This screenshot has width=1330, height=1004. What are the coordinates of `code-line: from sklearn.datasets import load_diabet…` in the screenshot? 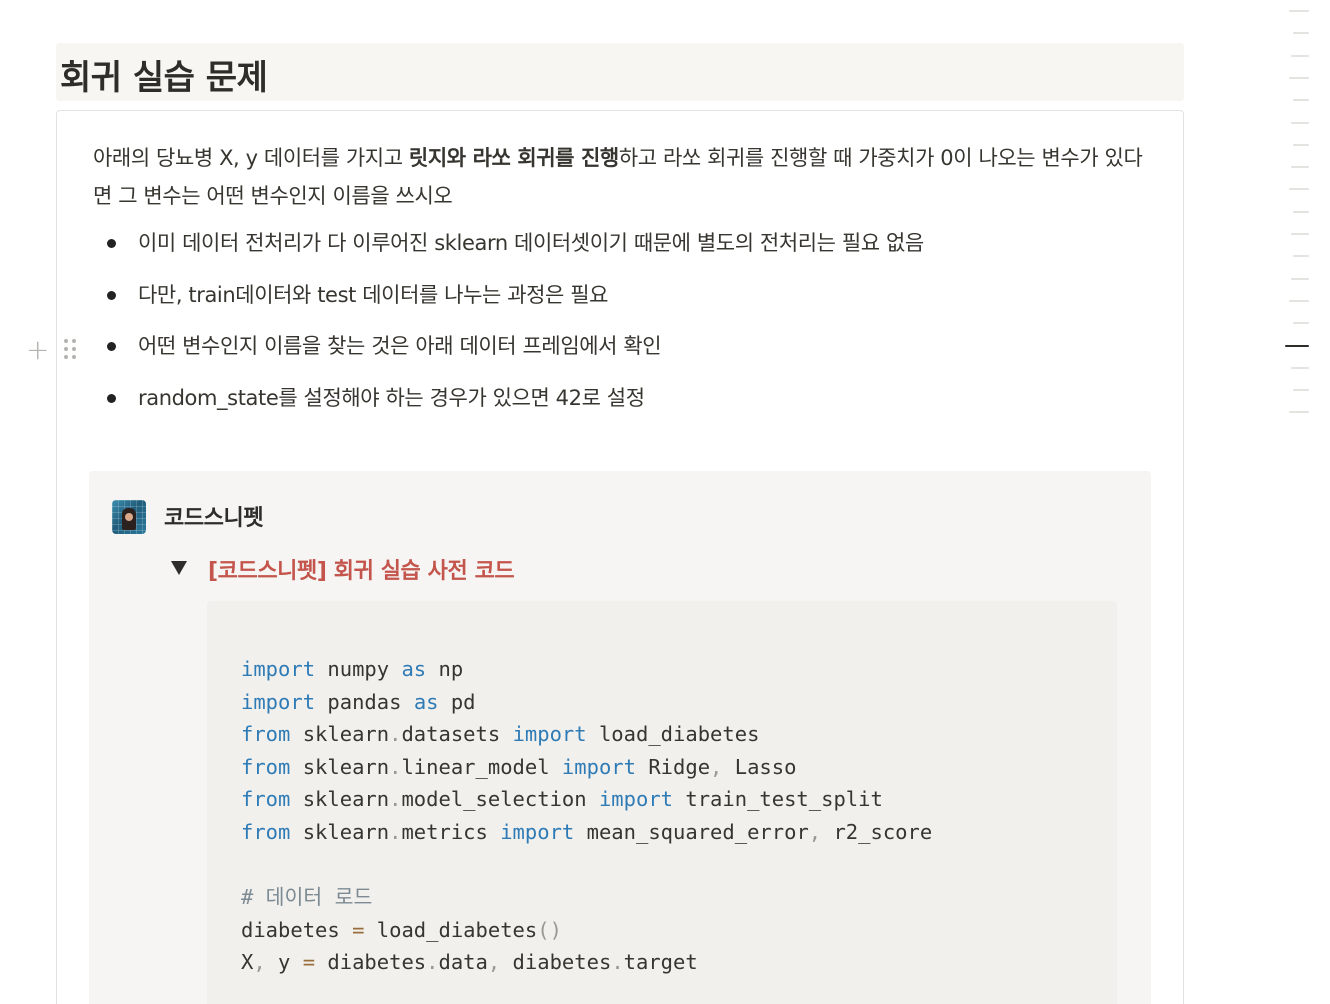 It's located at (500, 734).